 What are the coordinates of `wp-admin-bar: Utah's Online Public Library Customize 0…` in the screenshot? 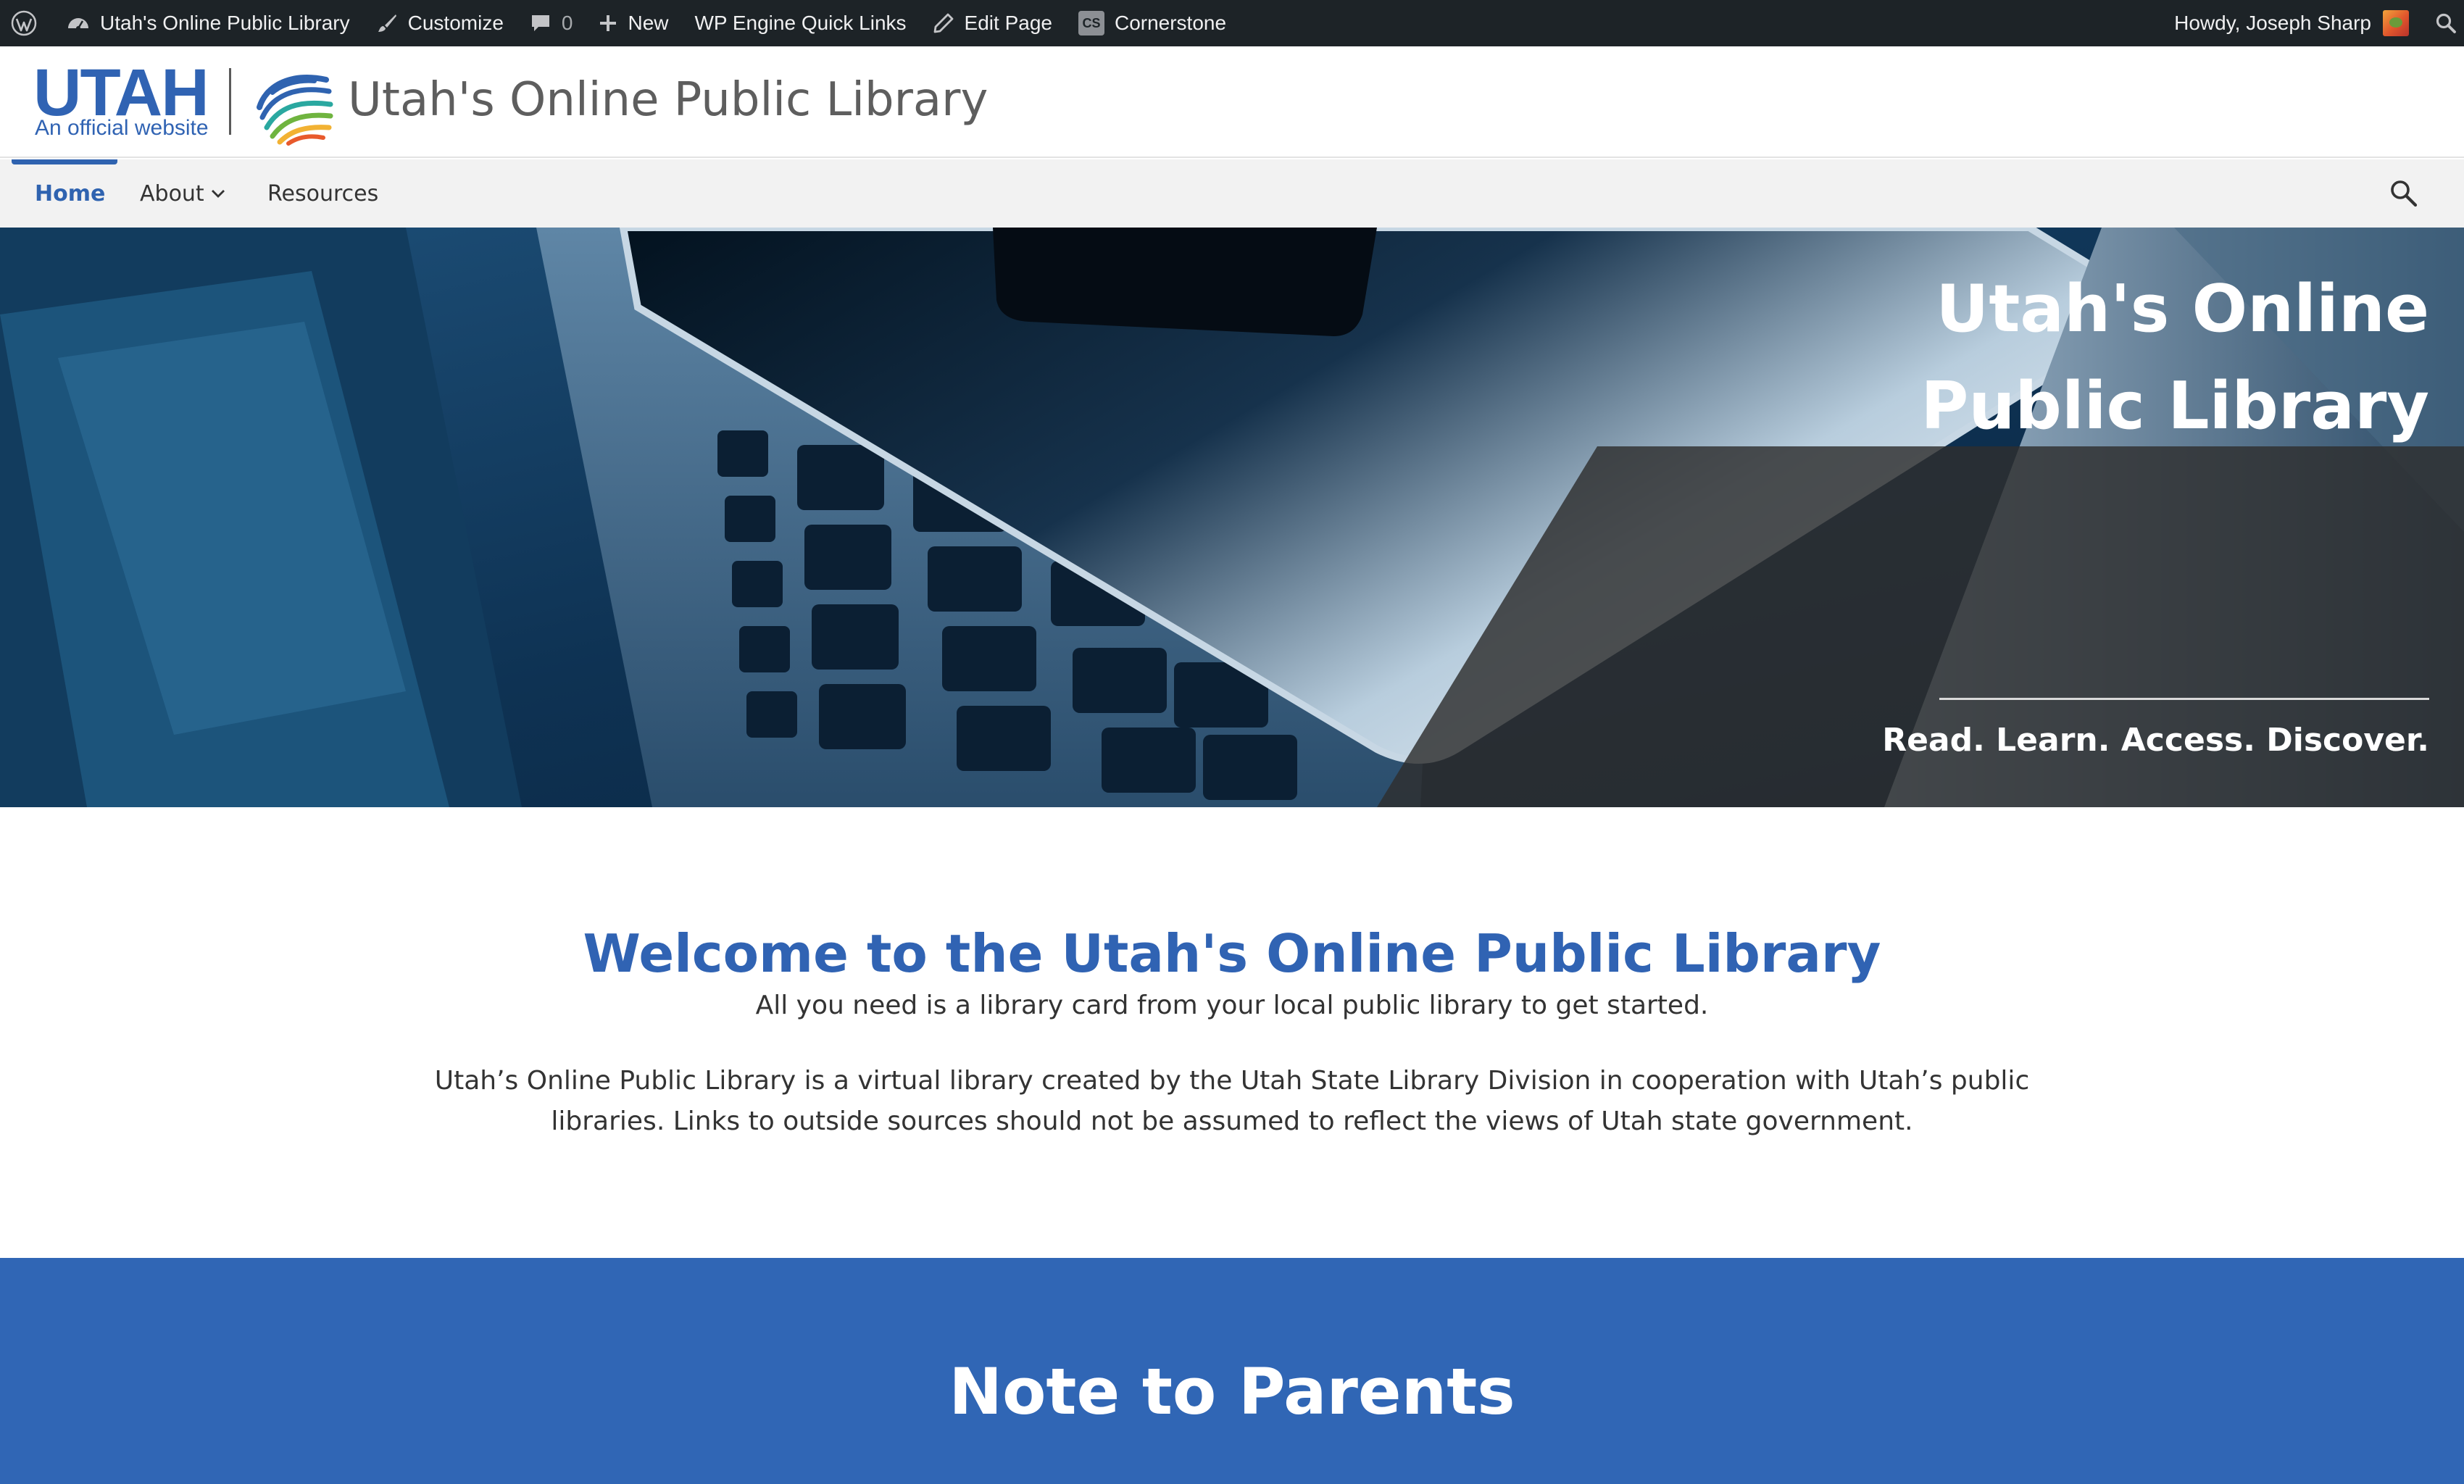 It's located at (1232, 23).